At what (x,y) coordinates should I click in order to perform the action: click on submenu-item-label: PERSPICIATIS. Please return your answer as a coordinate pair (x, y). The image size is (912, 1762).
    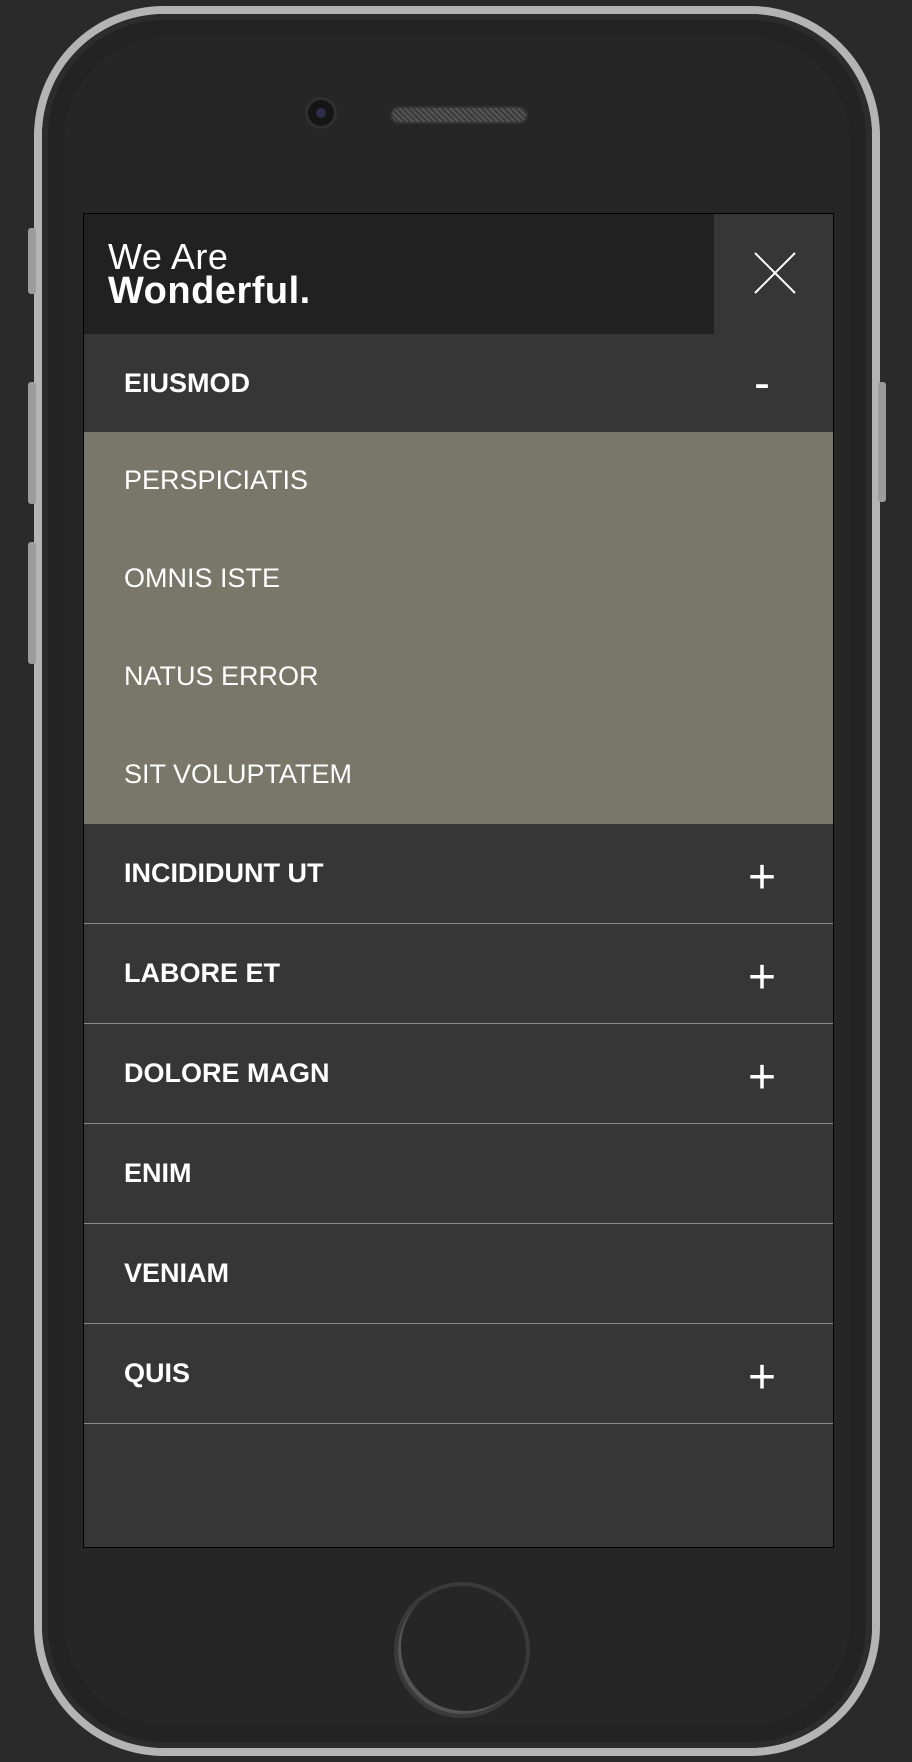
    Looking at the image, I should click on (216, 480).